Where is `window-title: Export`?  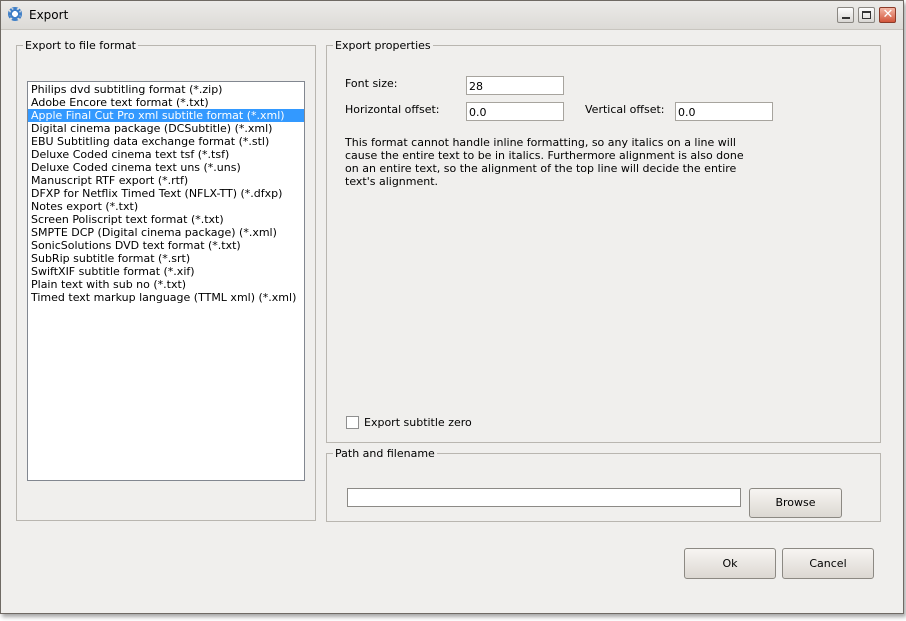 window-title: Export is located at coordinates (49, 15).